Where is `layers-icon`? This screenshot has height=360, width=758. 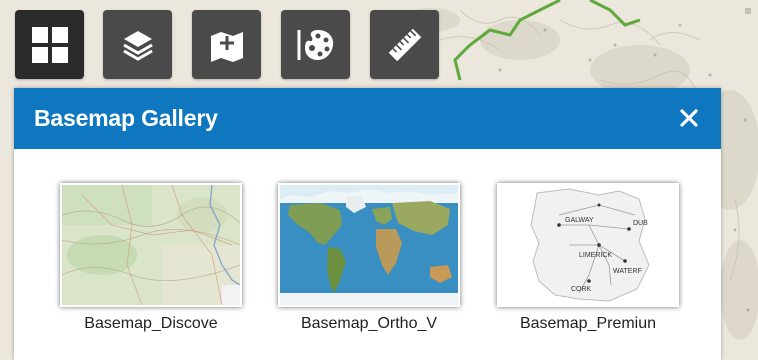 layers-icon is located at coordinates (137, 45).